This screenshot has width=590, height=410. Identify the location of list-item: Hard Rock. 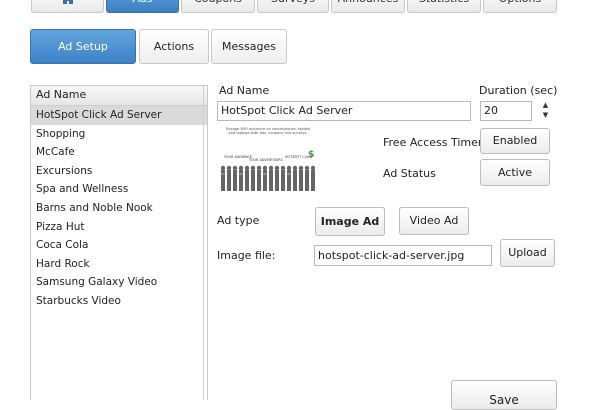
(119, 264).